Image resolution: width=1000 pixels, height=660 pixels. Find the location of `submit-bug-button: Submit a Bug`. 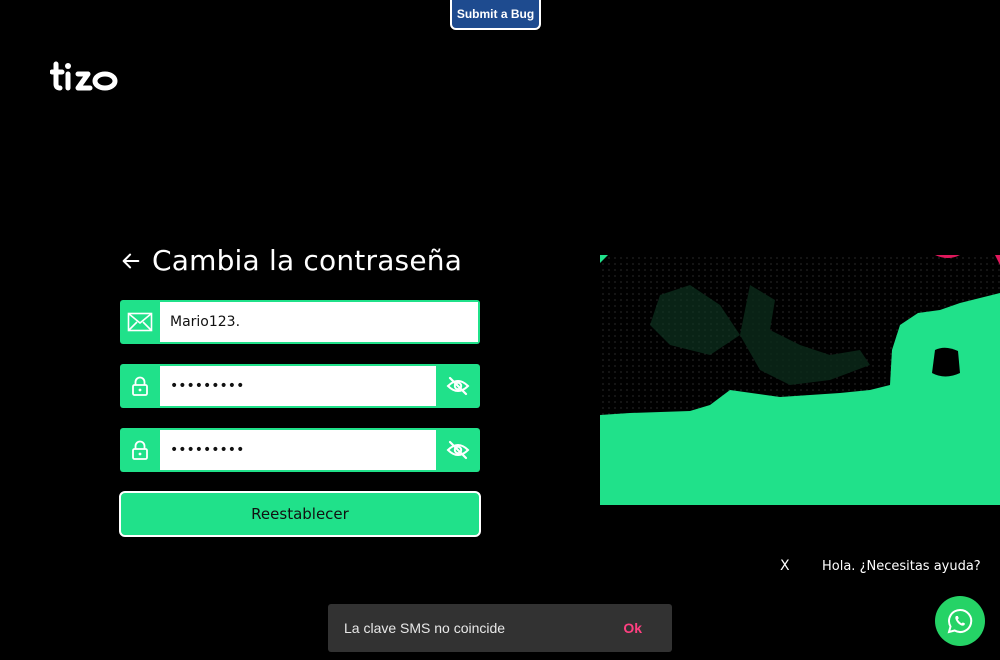

submit-bug-button: Submit a Bug is located at coordinates (495, 15).